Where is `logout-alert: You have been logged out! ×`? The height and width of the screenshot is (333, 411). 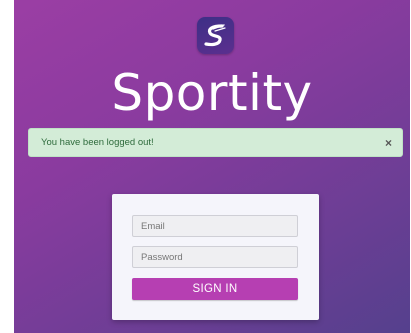
logout-alert: You have been logged out! × is located at coordinates (215, 142).